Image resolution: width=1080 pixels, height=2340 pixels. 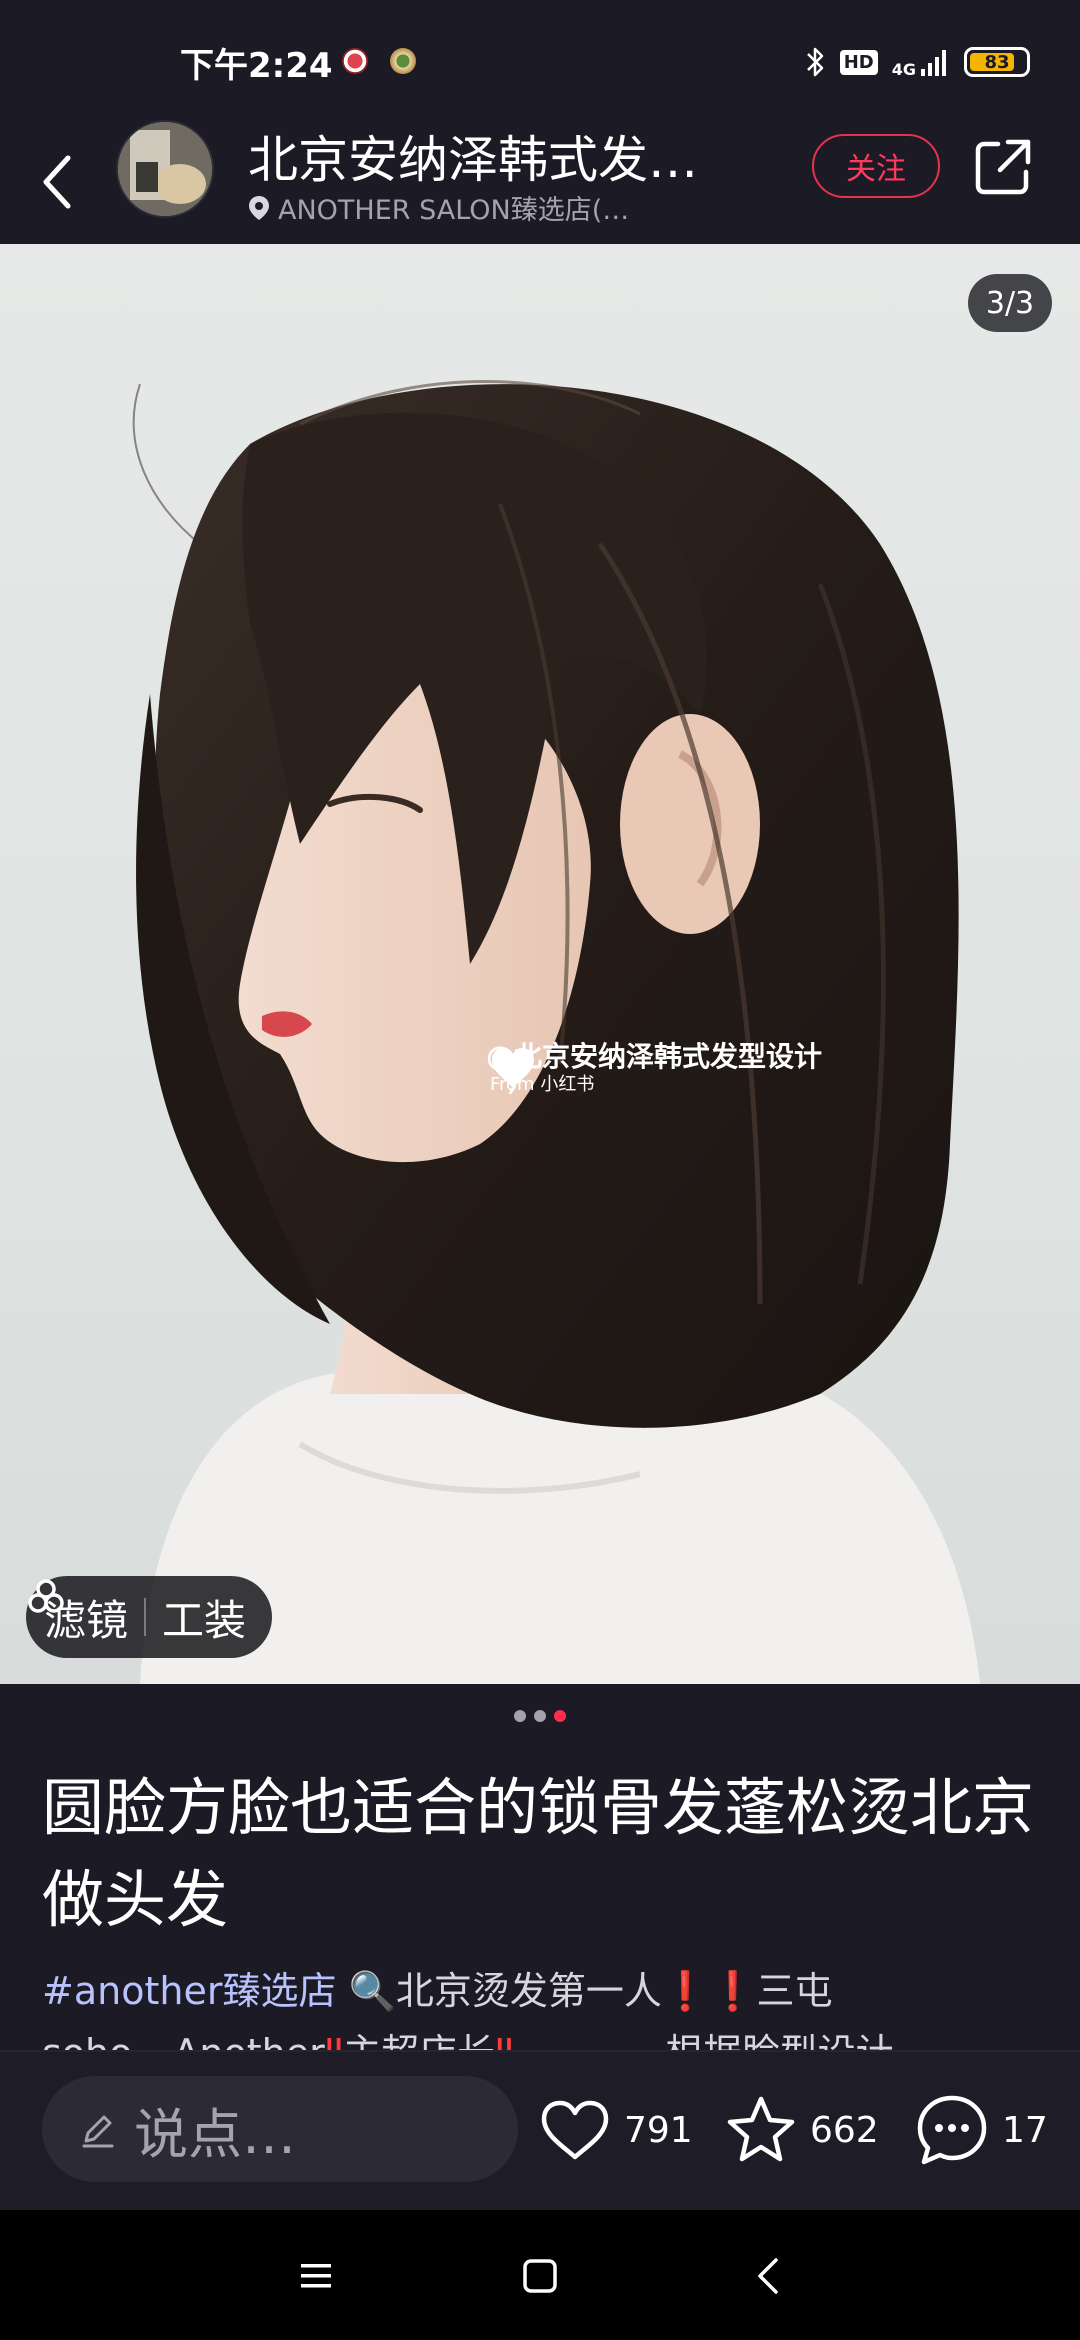 I want to click on battery-level: 83, so click(x=997, y=62).